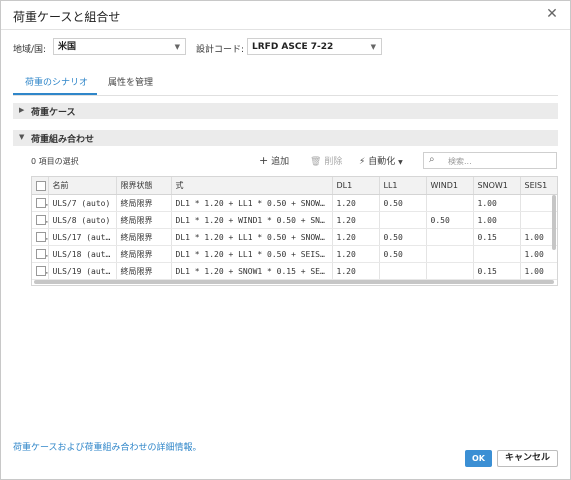 This screenshot has width=571, height=480. What do you see at coordinates (403, 186) in the screenshot?
I see `col-header-ll1: LL1` at bounding box center [403, 186].